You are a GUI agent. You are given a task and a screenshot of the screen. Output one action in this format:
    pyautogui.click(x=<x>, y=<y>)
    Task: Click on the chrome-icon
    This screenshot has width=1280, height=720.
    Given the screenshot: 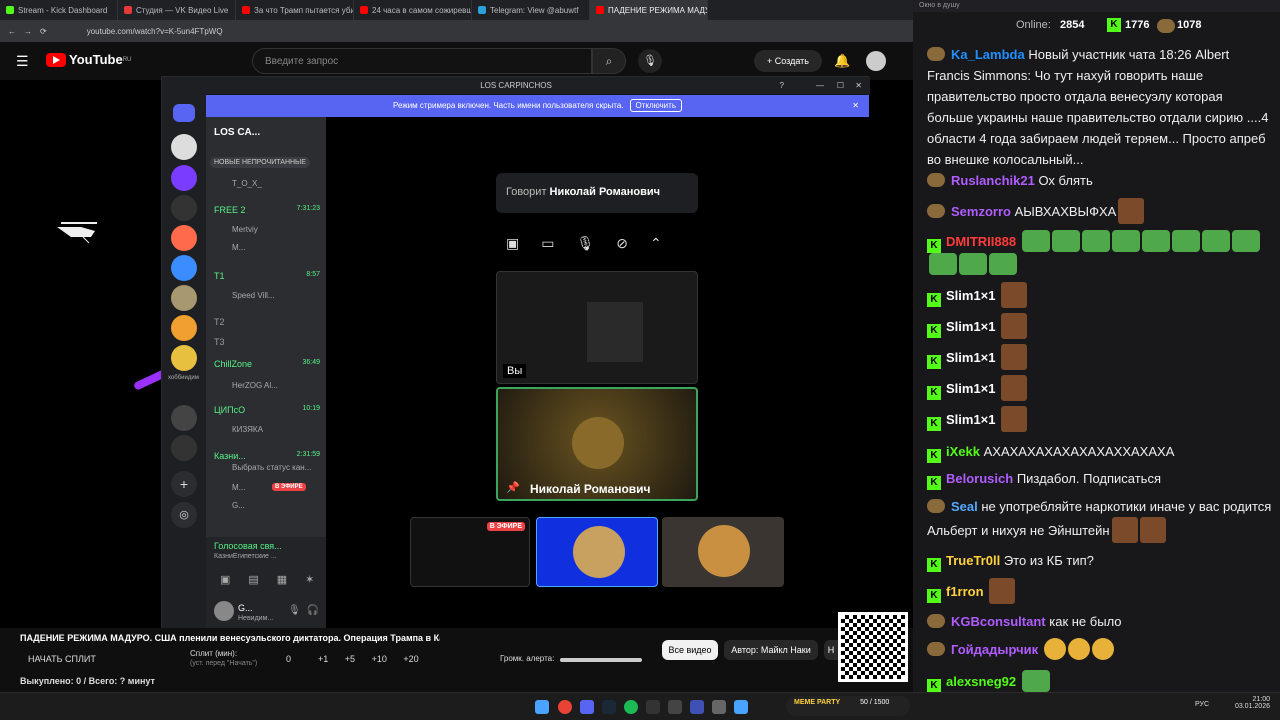 What is the action you would take?
    pyautogui.click(x=565, y=707)
    